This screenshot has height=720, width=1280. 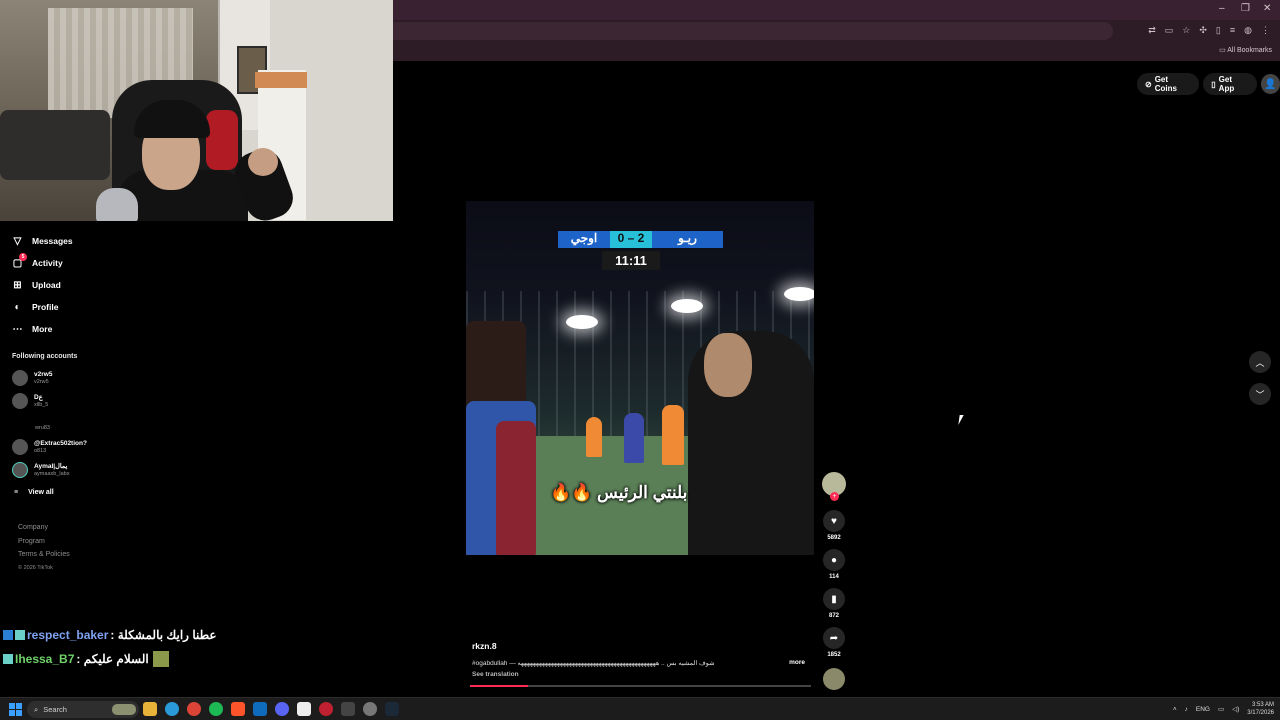 I want to click on following-account: Aymal|يمال aymaaxb_labs, so click(x=40, y=470).